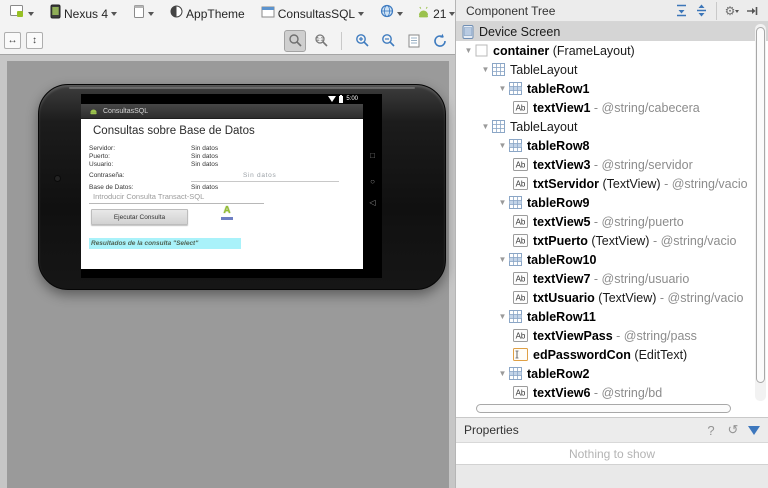 This screenshot has height=488, width=768. I want to click on properties-title: Properties, so click(491, 430).